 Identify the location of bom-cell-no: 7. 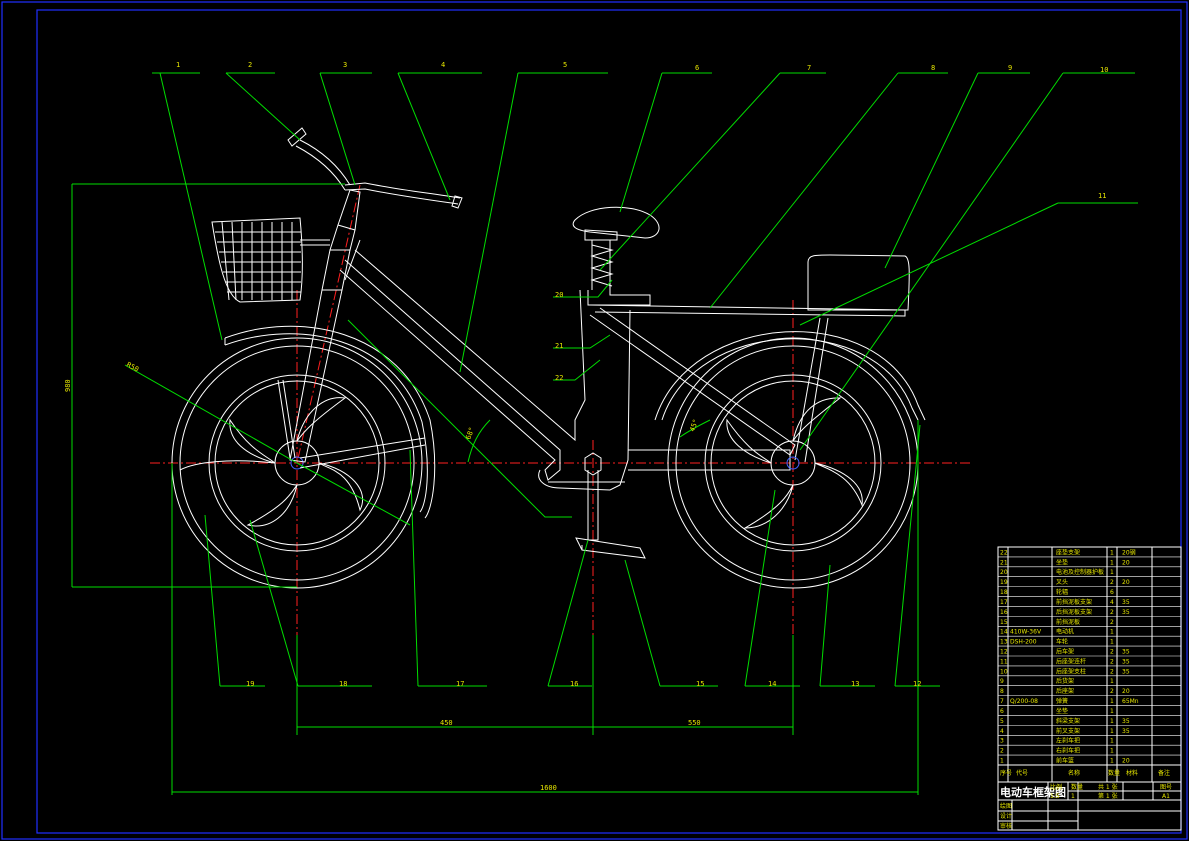
(1002, 701).